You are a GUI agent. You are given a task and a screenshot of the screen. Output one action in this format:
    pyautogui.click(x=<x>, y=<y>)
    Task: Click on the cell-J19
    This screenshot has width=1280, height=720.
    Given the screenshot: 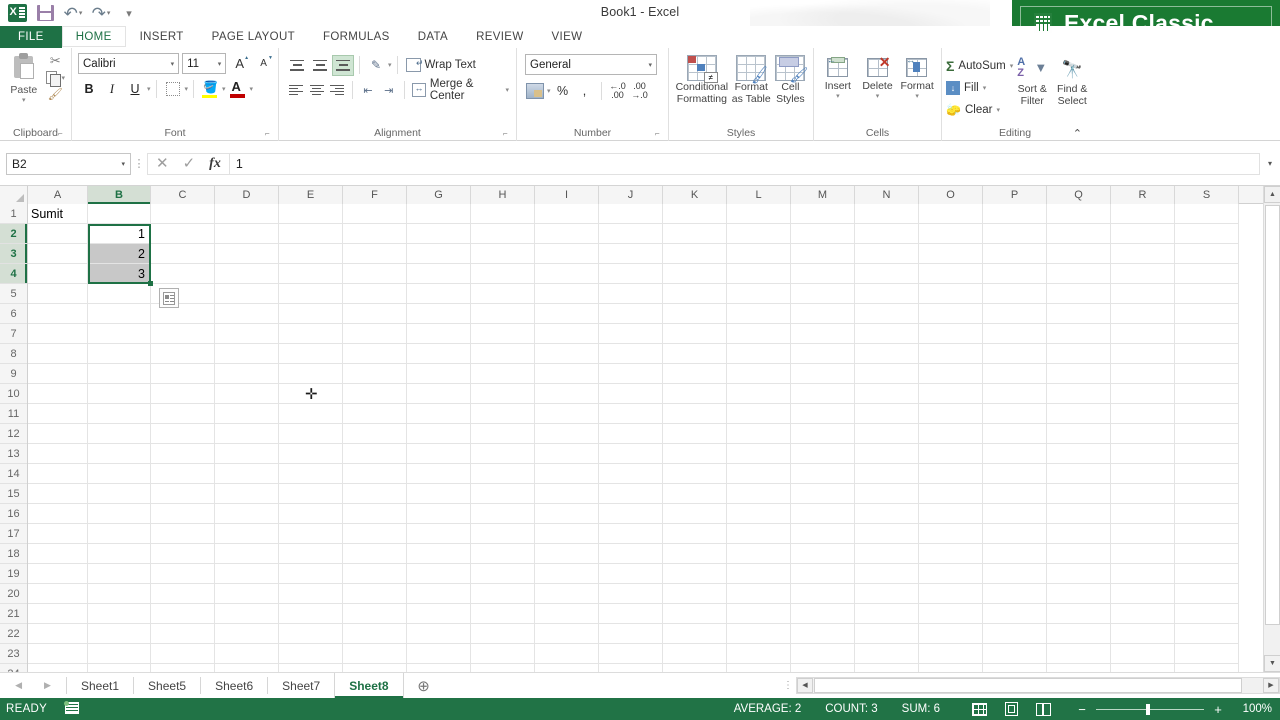 What is the action you would take?
    pyautogui.click(x=631, y=574)
    